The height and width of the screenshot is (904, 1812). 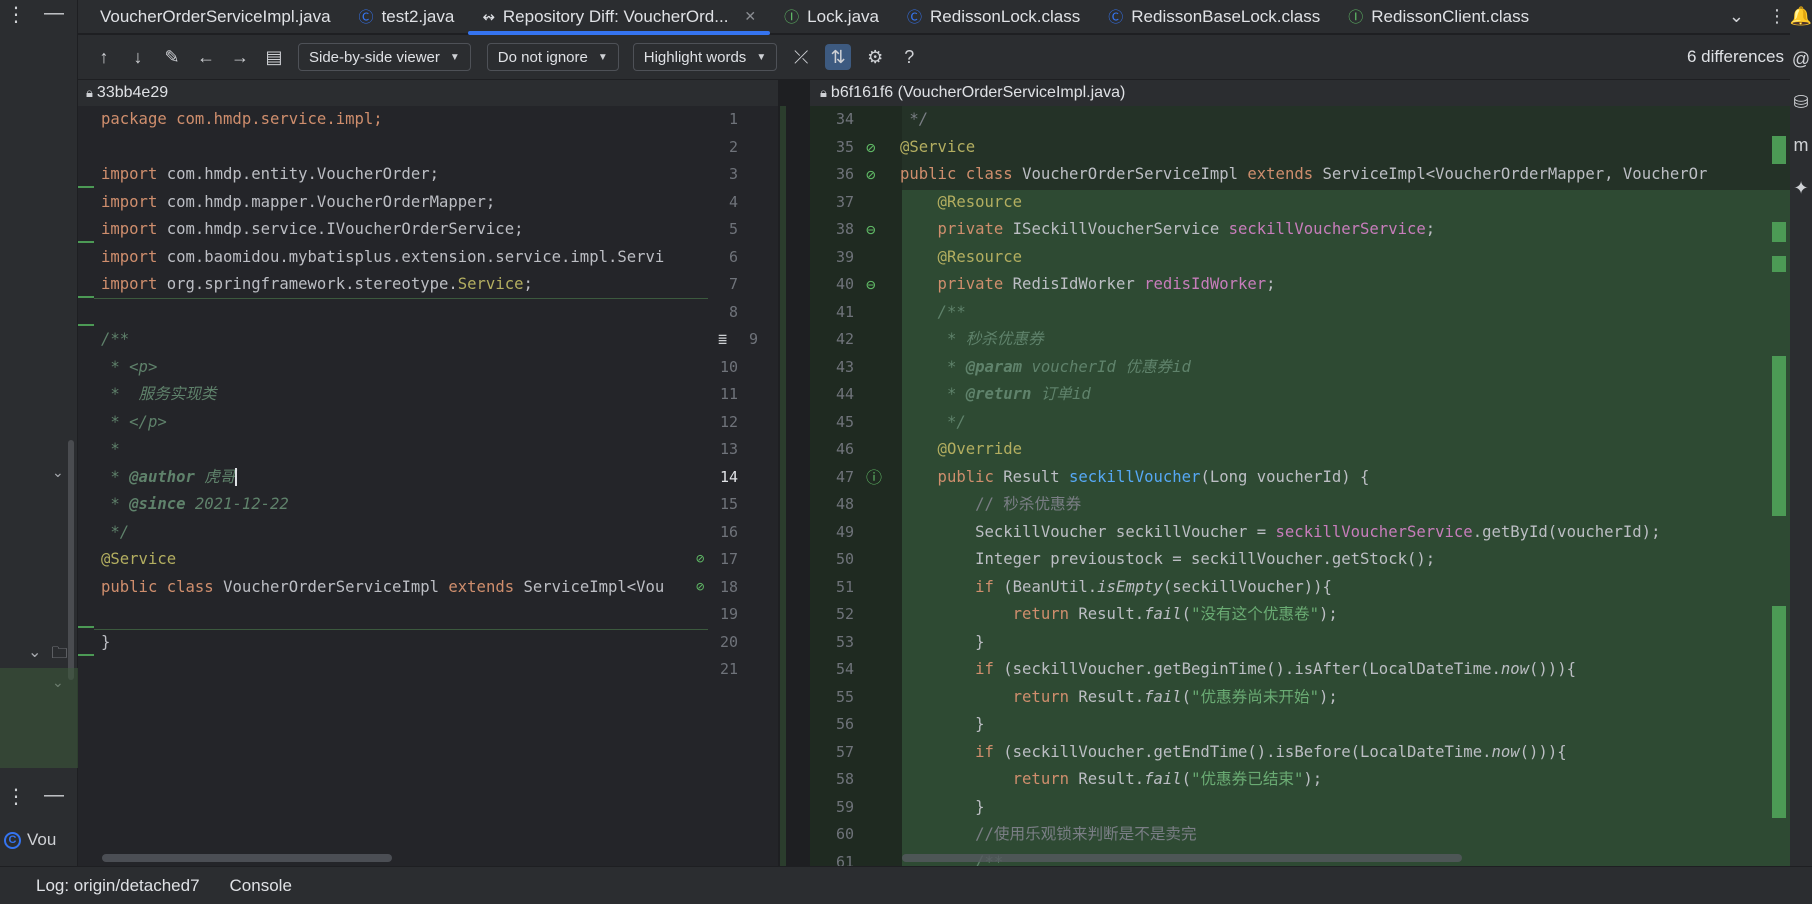 What do you see at coordinates (801, 57) in the screenshot?
I see `collapse-unchanged-icon: ⤫` at bounding box center [801, 57].